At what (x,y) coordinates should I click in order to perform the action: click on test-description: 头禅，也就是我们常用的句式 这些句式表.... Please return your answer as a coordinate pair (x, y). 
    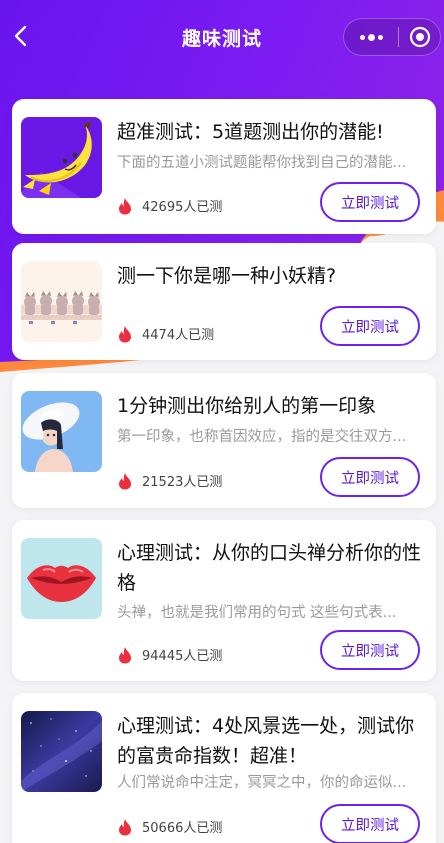
    Looking at the image, I should click on (257, 613).